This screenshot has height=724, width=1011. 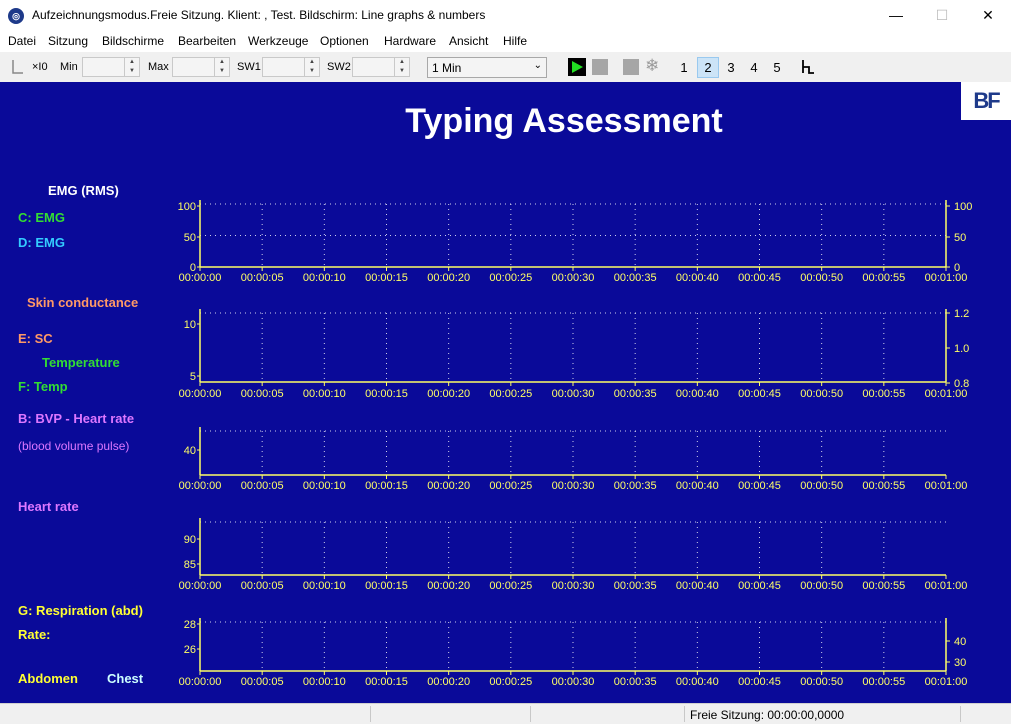 What do you see at coordinates (505, 713) in the screenshot?
I see `status-bar: Freie Sitzung: 00:00:00,0000` at bounding box center [505, 713].